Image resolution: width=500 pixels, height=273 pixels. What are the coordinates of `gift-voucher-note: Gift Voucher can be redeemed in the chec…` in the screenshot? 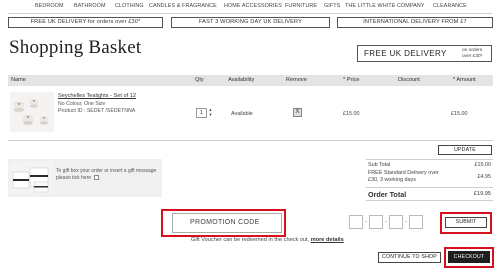 It's located at (267, 240).